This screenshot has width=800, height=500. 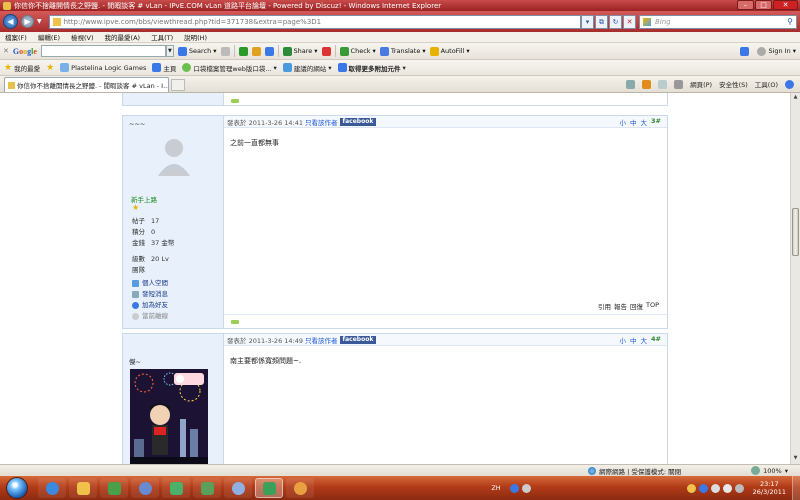 I want to click on back-button: ◀, so click(x=10, y=21).